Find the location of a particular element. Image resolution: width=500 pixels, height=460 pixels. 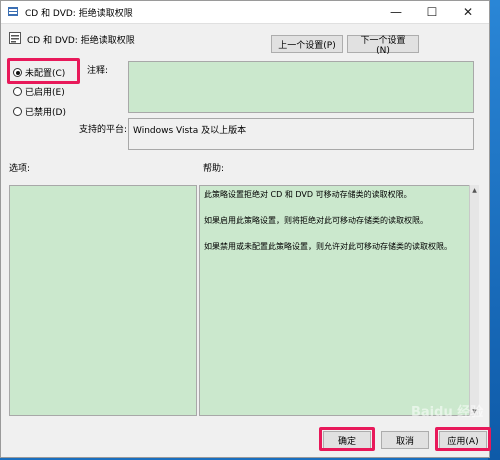

highlight-box-ok is located at coordinates (347, 439).